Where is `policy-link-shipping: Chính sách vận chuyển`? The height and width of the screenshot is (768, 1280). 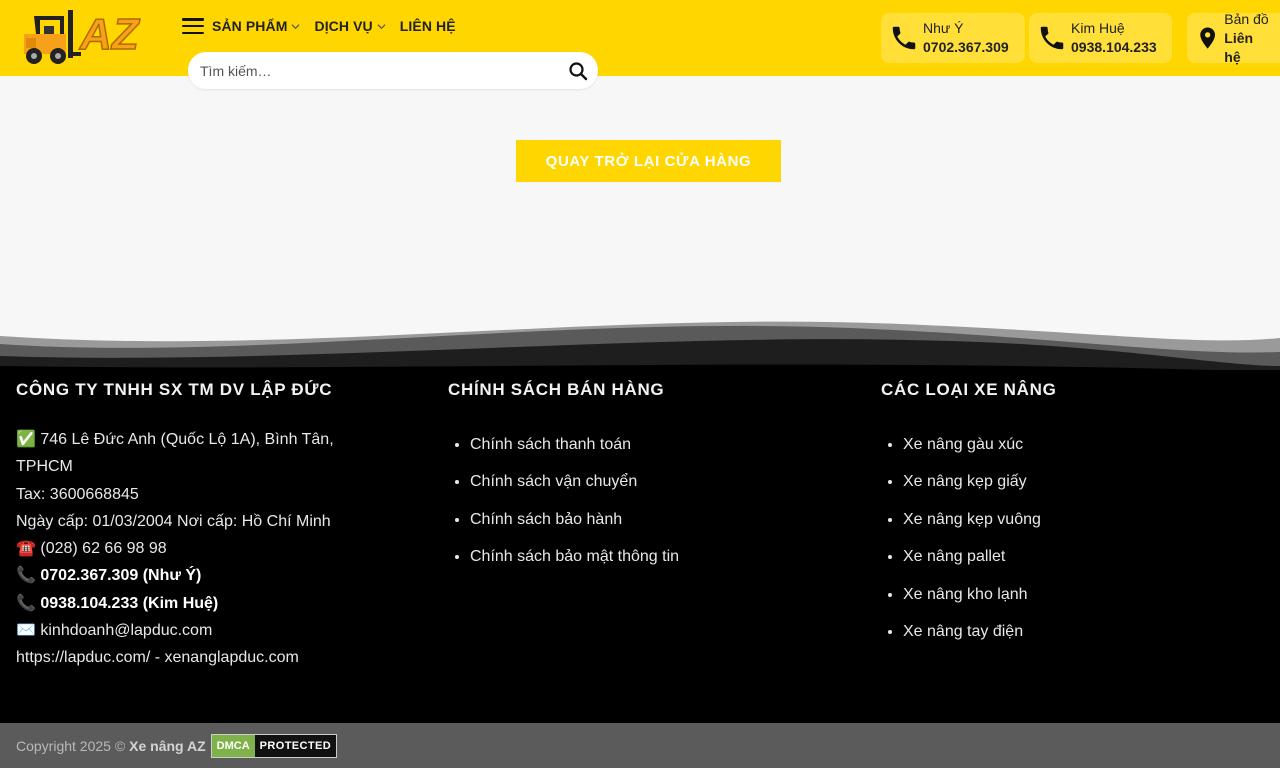
policy-link-shipping: Chính sách vận chuyển is located at coordinates (649, 481).